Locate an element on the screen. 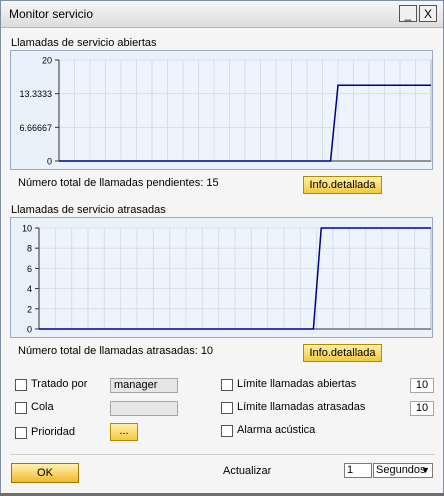 Image resolution: width=444 pixels, height=496 pixels. cola-field is located at coordinates (144, 408).